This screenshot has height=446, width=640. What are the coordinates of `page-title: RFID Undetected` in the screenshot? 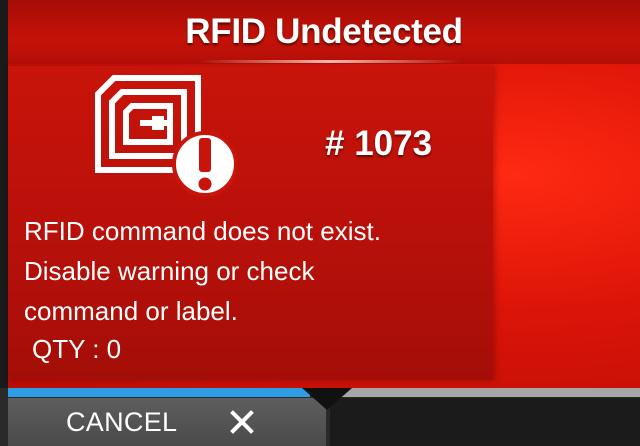 It's located at (324, 32).